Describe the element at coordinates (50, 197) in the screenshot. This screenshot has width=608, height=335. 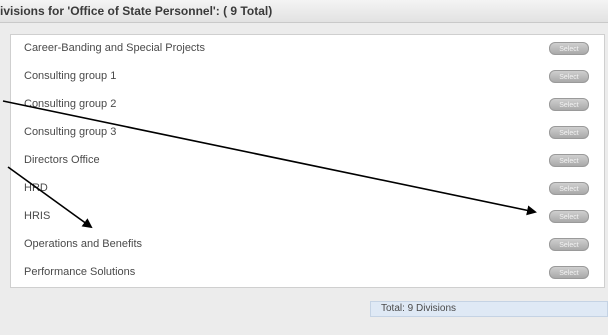
I see `annotation-arrow-to-operations` at that location.